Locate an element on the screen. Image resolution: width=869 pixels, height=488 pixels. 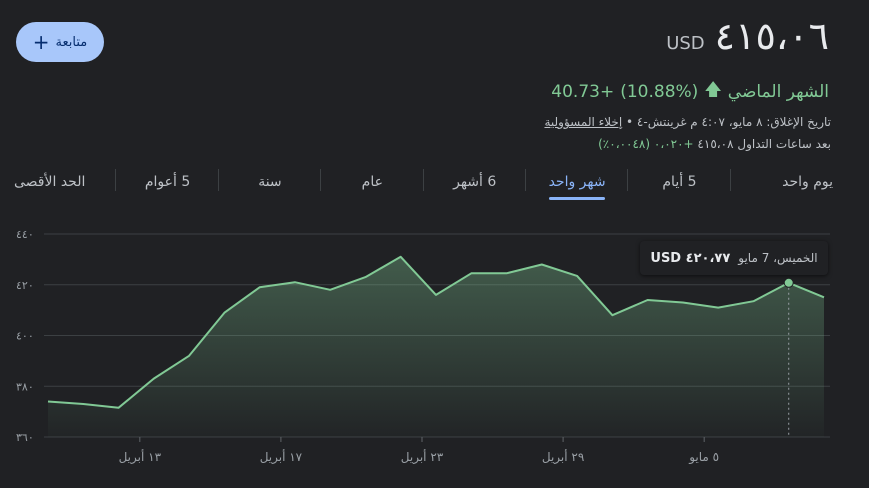
tab-1y: سنة is located at coordinates (270, 182).